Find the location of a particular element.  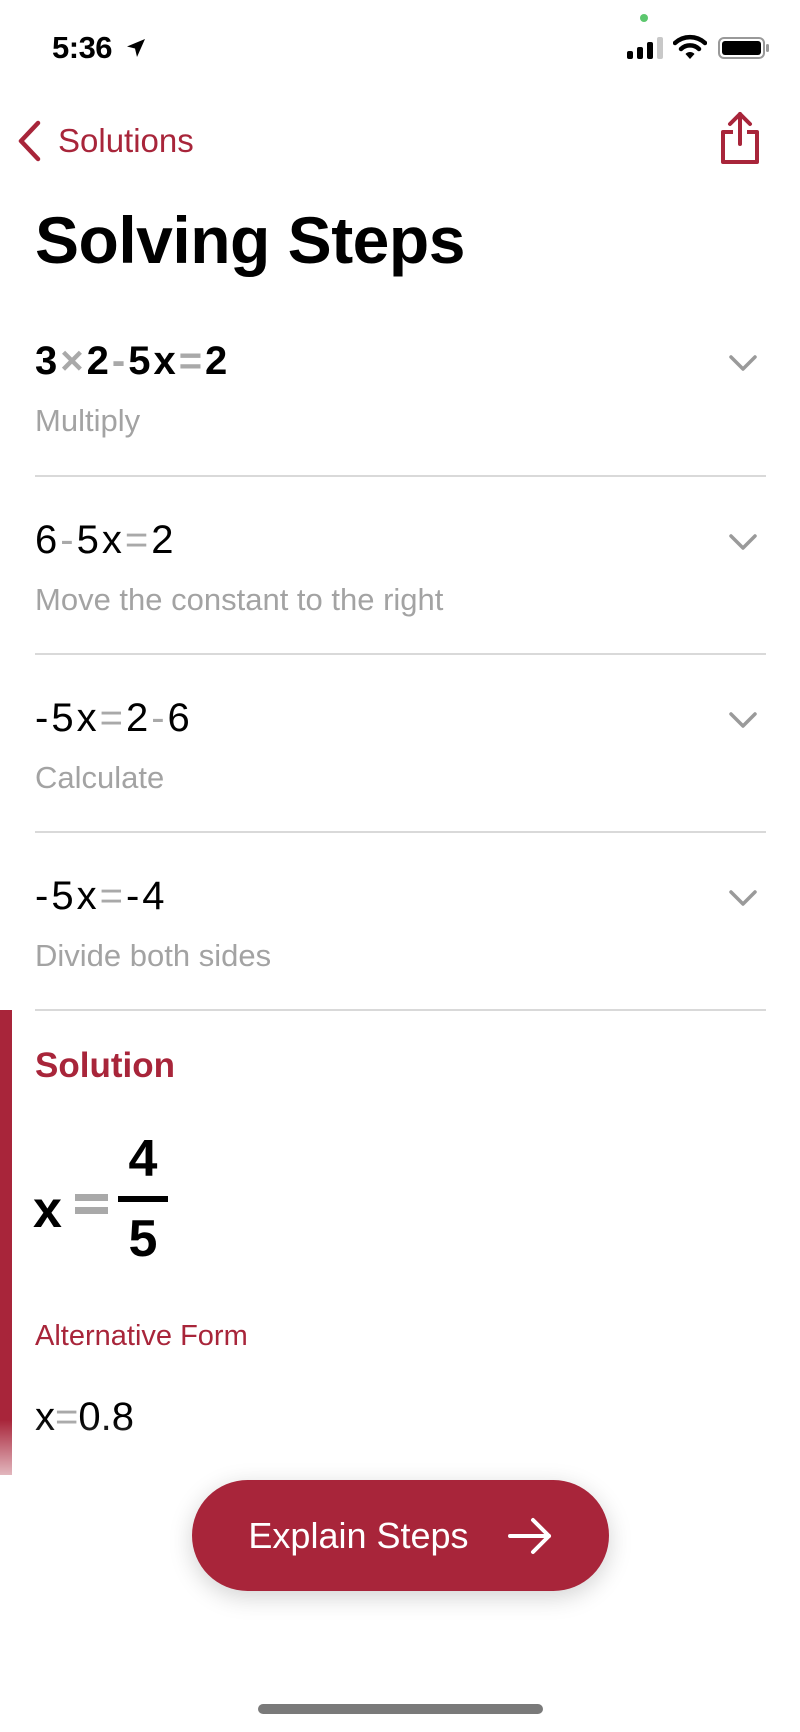

battery-full-icon is located at coordinates (743, 48).